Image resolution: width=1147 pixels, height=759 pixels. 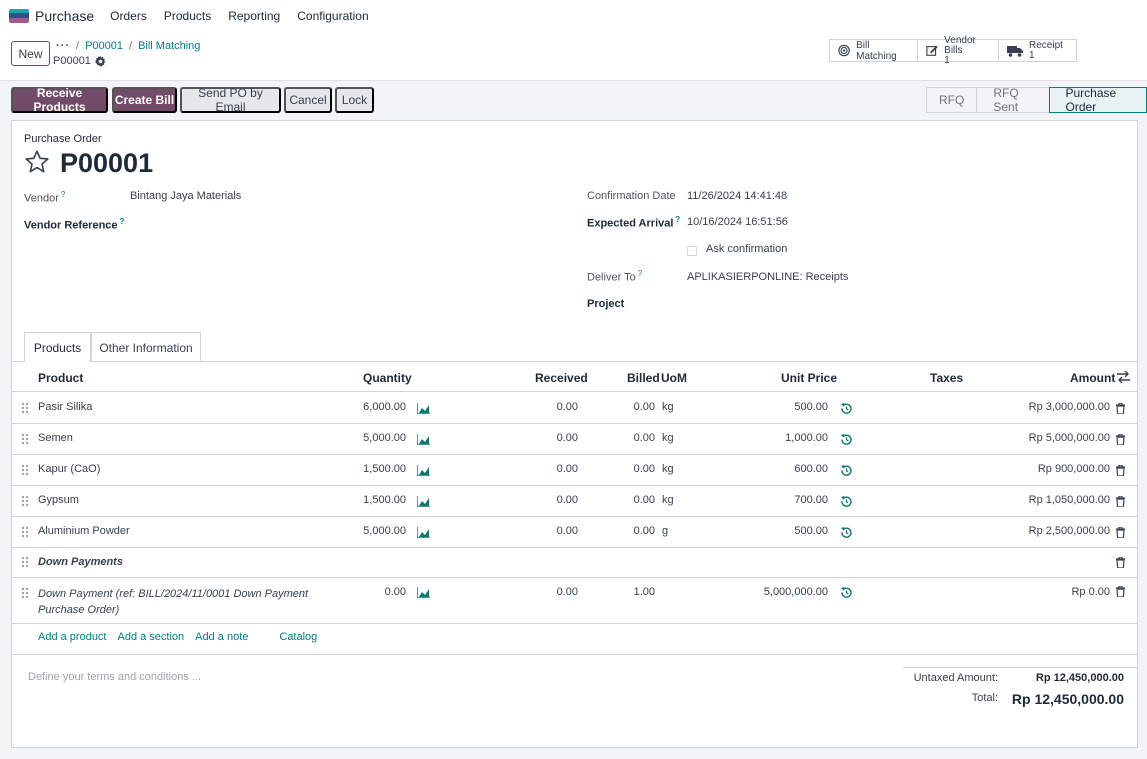 What do you see at coordinates (665, 531) in the screenshot?
I see `uom-cell: g` at bounding box center [665, 531].